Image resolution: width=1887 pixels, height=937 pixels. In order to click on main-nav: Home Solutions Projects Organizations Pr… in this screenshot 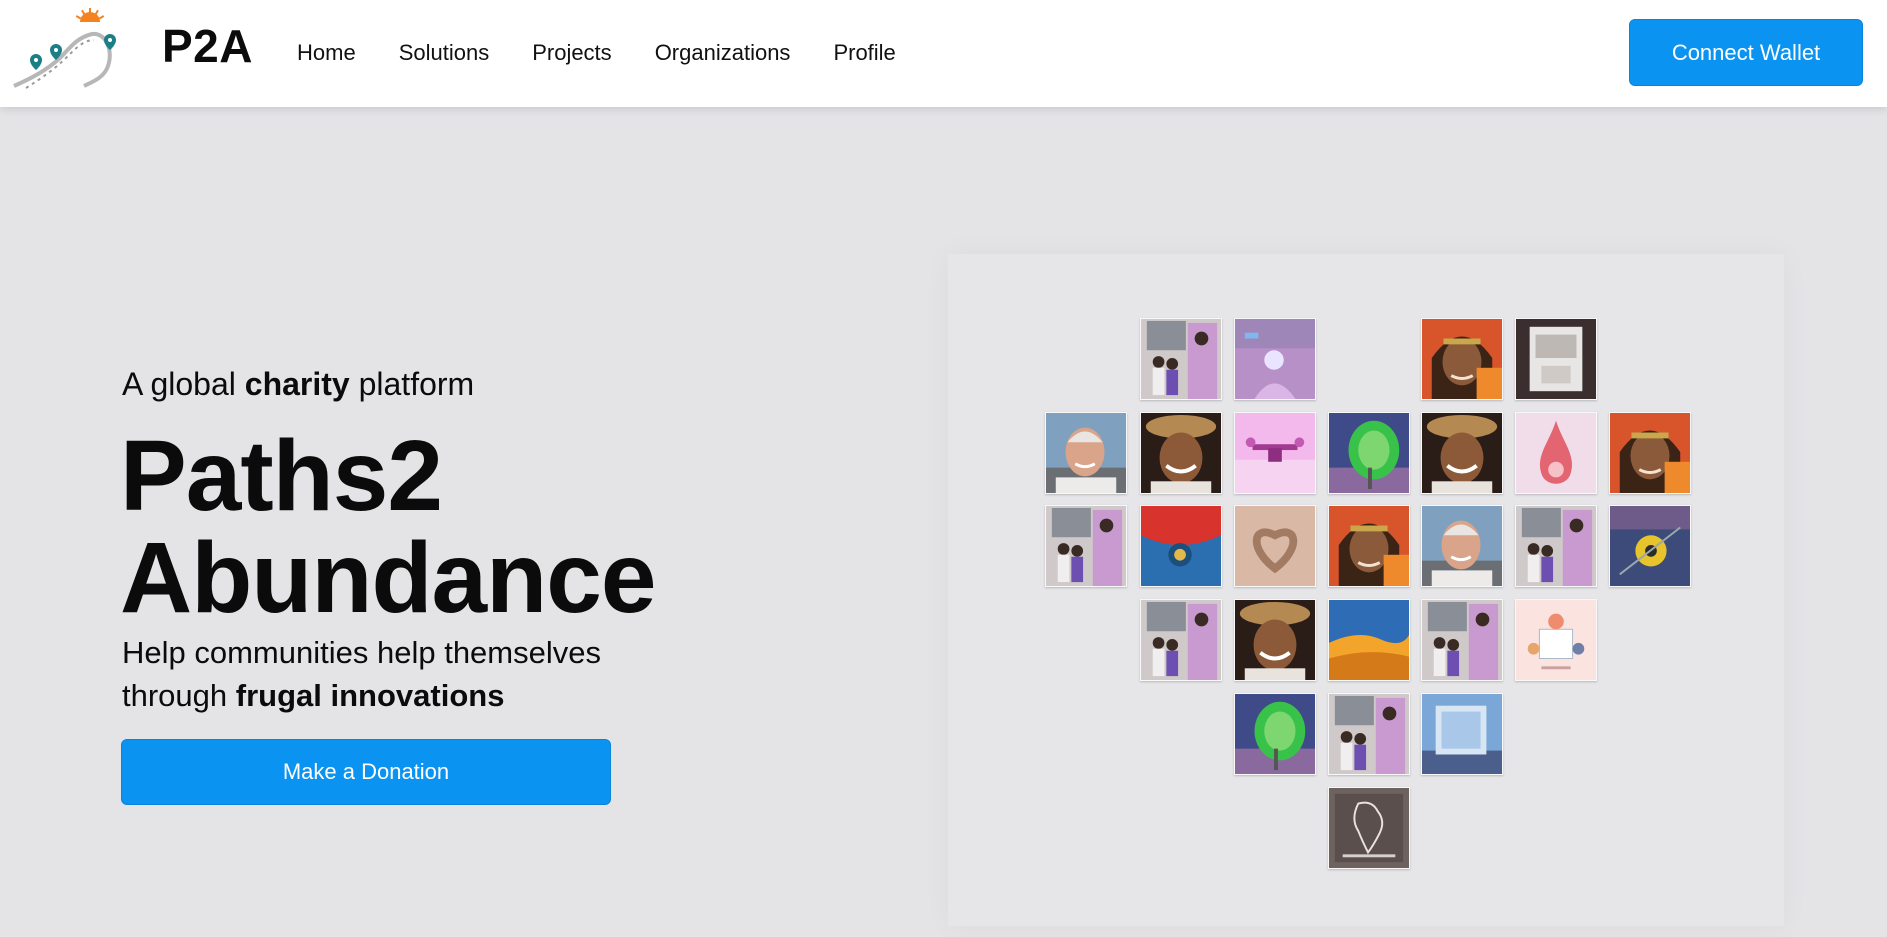, I will do `click(618, 53)`.